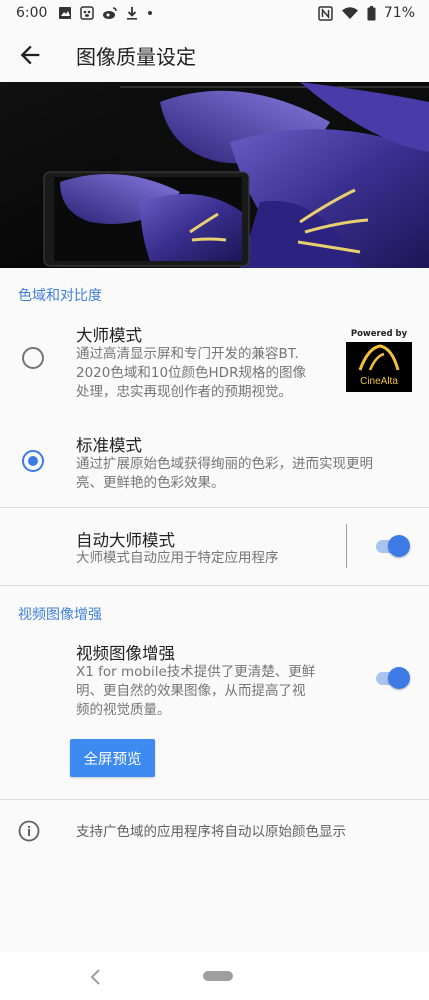 This screenshot has width=429, height=1000. Describe the element at coordinates (392, 546) in the screenshot. I see `auto-master-mode-toggle` at that location.